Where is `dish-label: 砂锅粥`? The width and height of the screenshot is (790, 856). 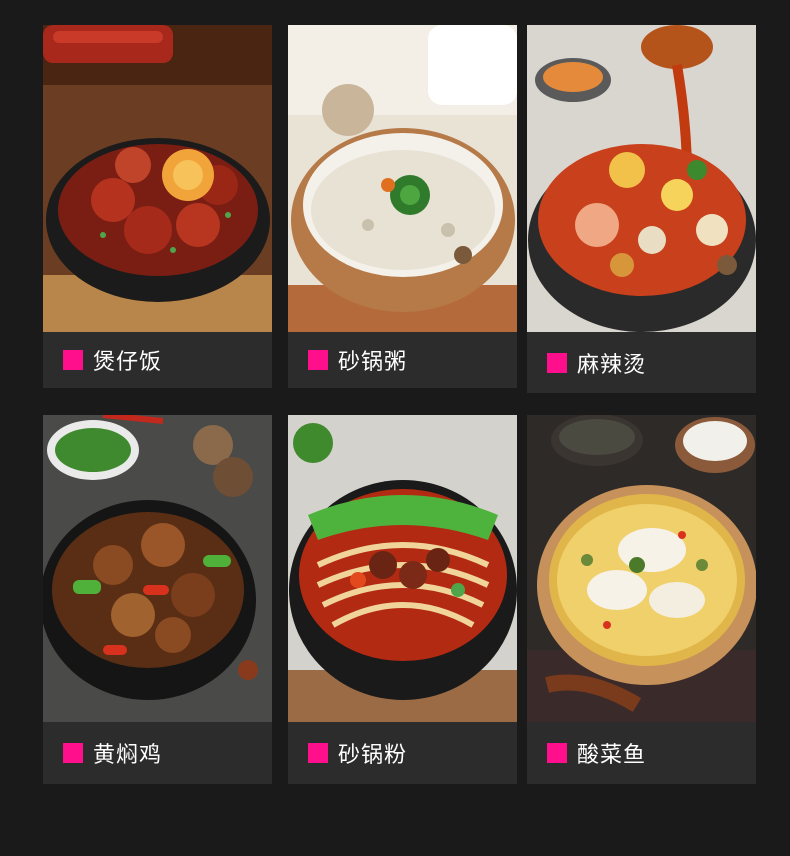 dish-label: 砂锅粥 is located at coordinates (373, 362).